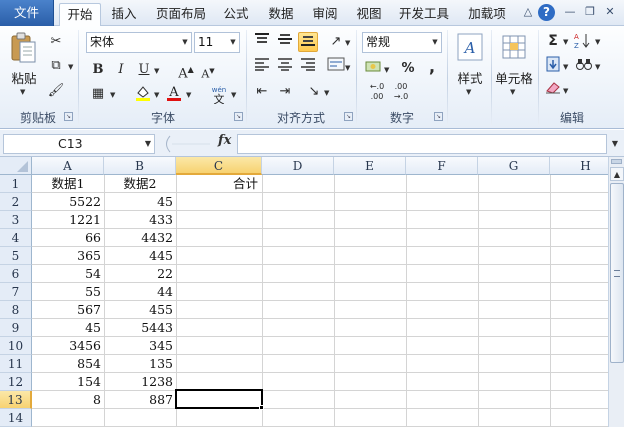  I want to click on column-header-h: H, so click(579, 166).